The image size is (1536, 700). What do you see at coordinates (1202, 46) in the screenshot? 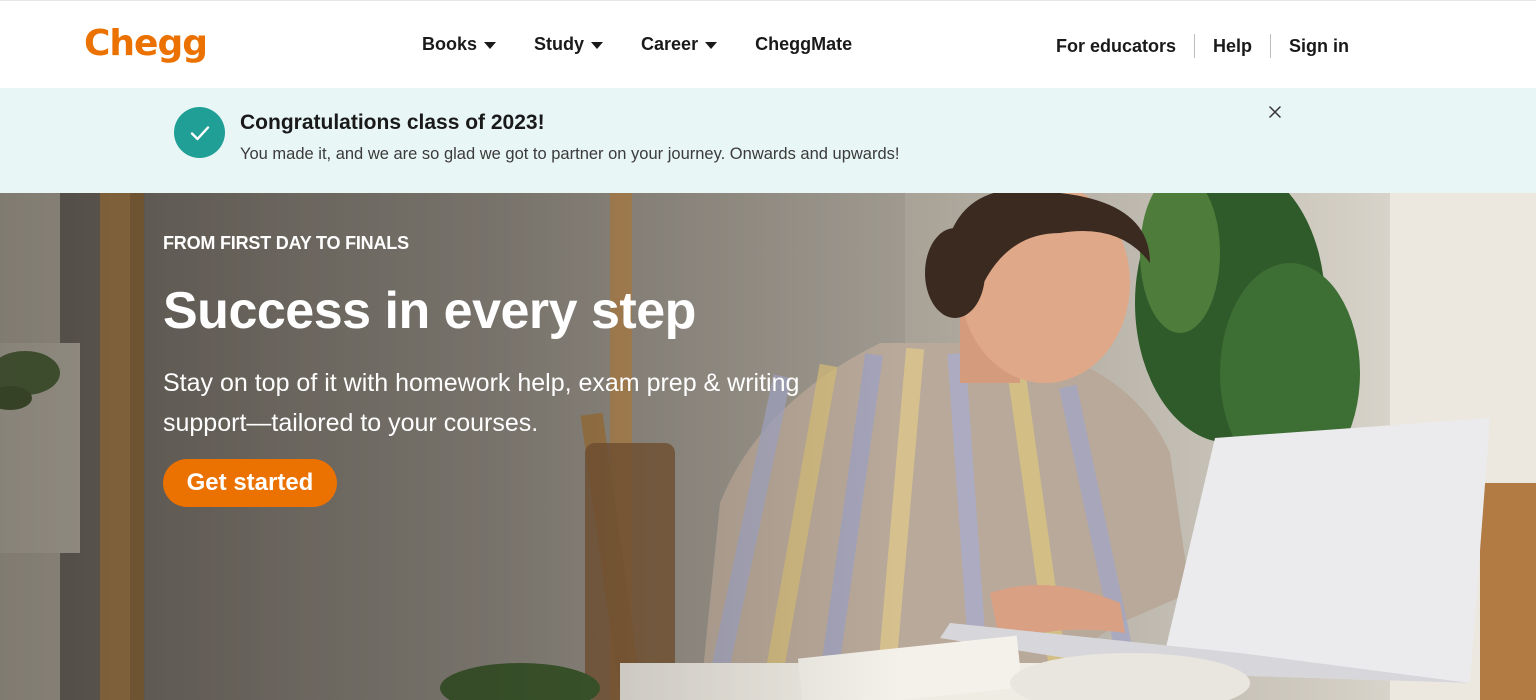
I see `utility-nav: For educators Help Sign in` at bounding box center [1202, 46].